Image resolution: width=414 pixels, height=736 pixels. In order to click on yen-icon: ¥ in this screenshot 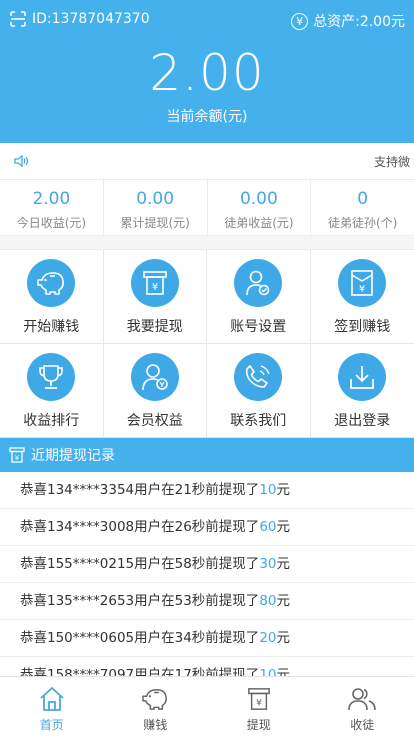, I will do `click(300, 21)`.